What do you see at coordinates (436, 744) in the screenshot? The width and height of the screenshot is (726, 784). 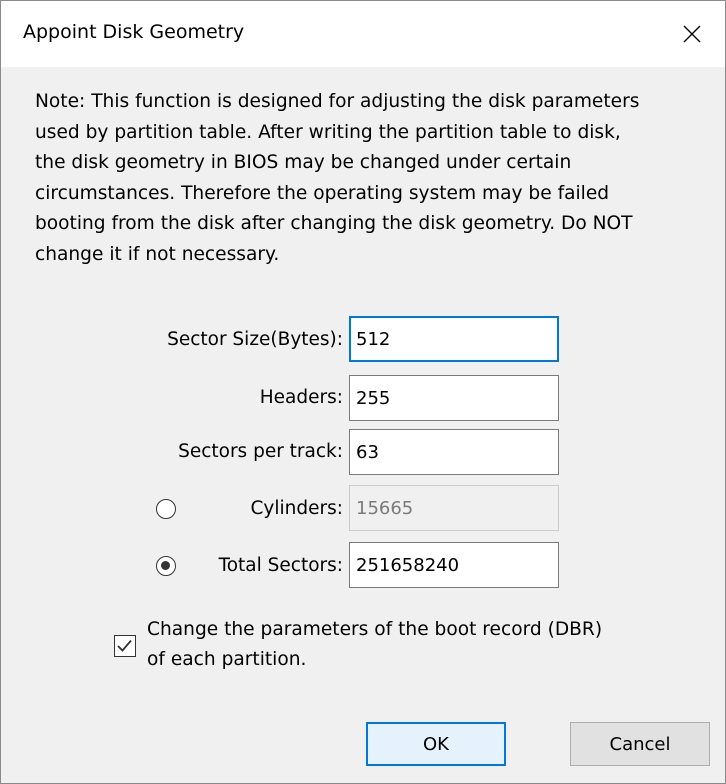 I see `ok-button: OK` at bounding box center [436, 744].